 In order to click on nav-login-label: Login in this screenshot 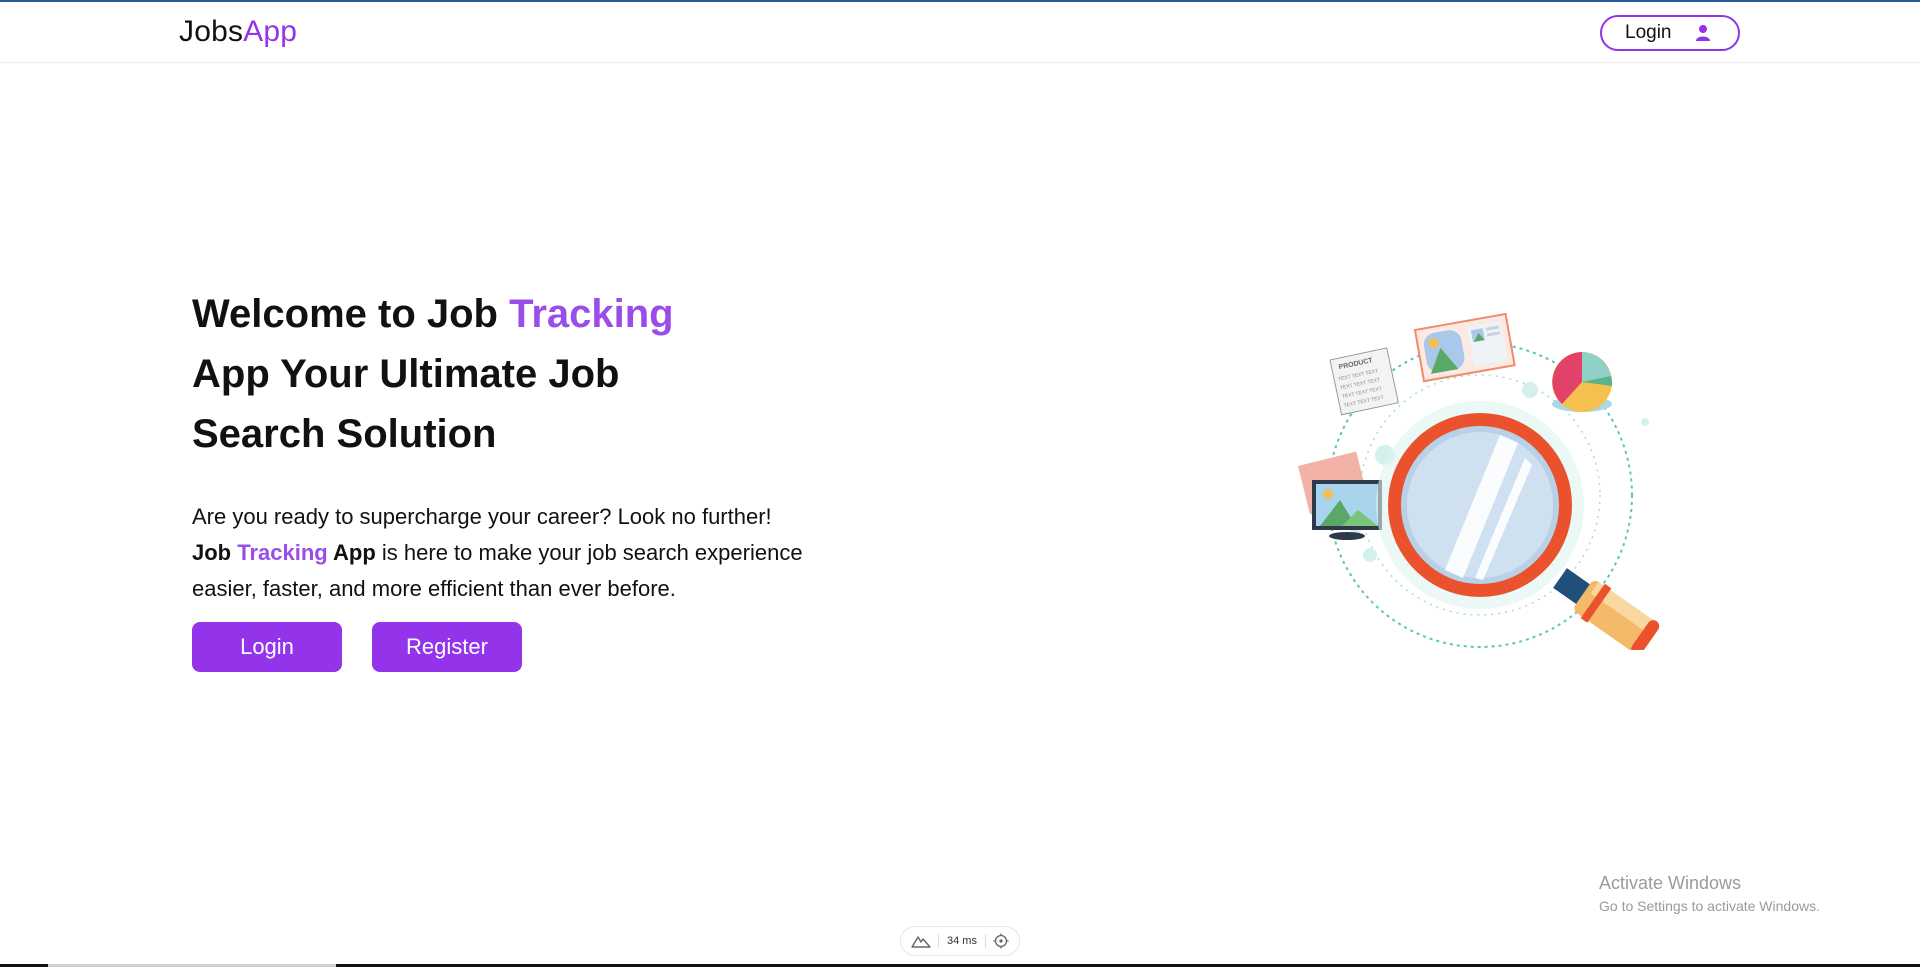, I will do `click(1648, 32)`.